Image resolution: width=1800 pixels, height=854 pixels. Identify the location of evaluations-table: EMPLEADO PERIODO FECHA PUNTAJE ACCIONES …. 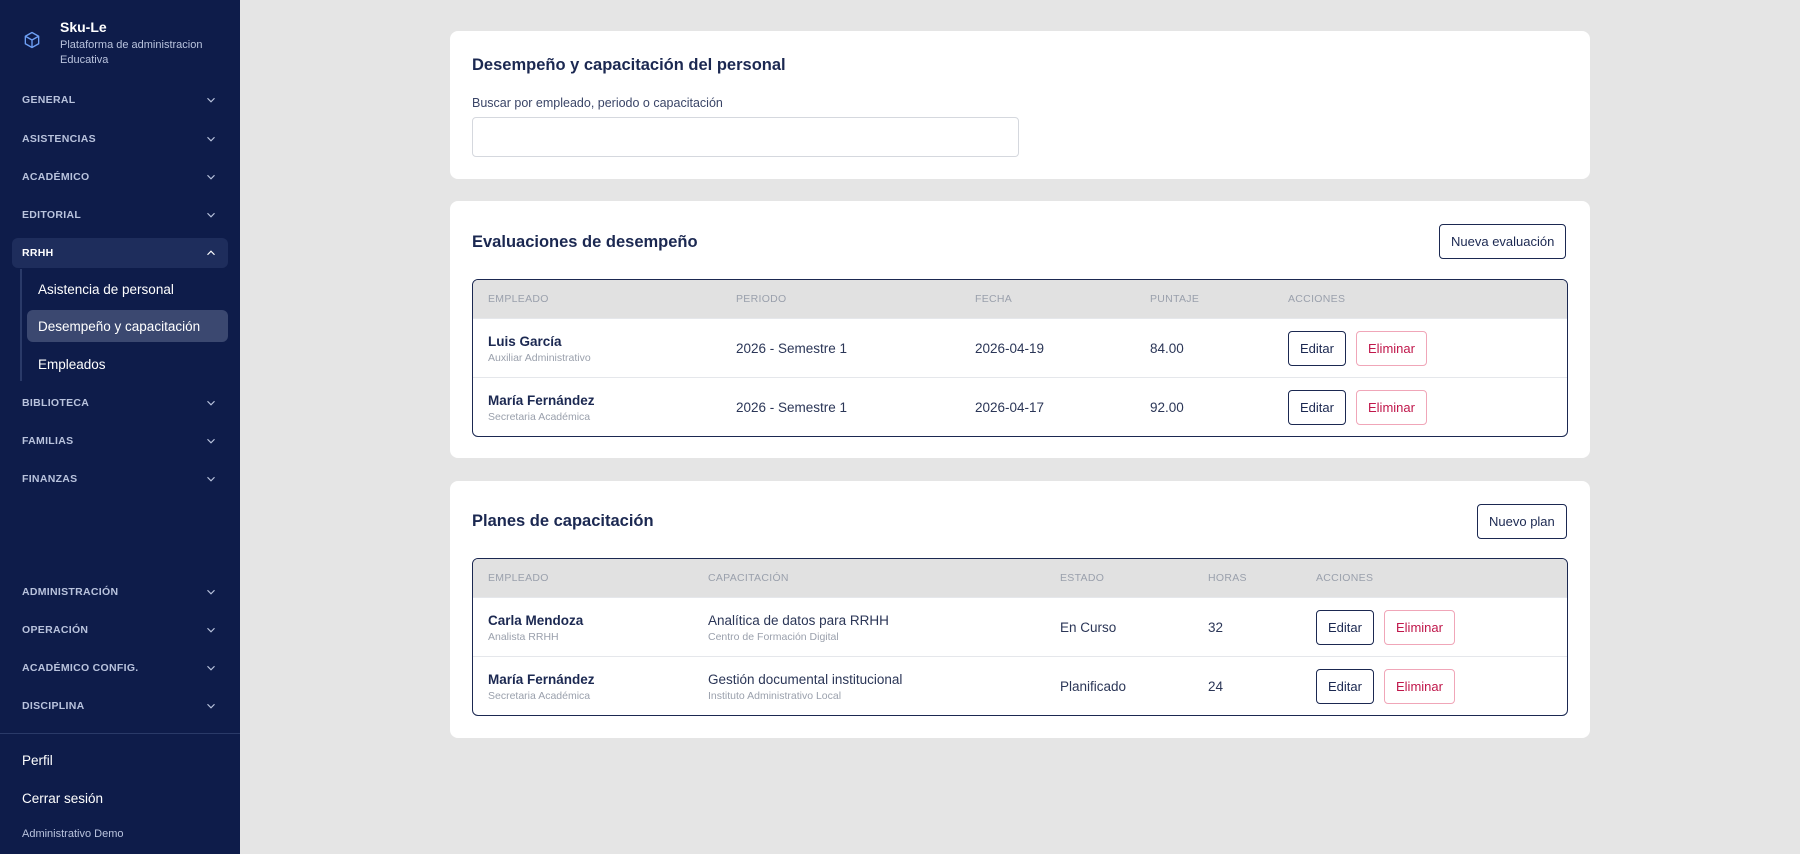
(1020, 358).